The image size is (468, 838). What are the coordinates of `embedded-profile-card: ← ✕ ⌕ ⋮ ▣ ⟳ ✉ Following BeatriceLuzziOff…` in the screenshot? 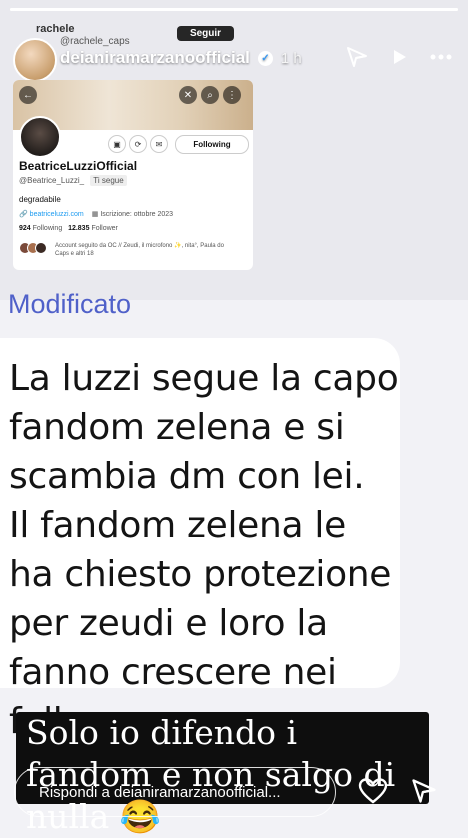 It's located at (133, 175).